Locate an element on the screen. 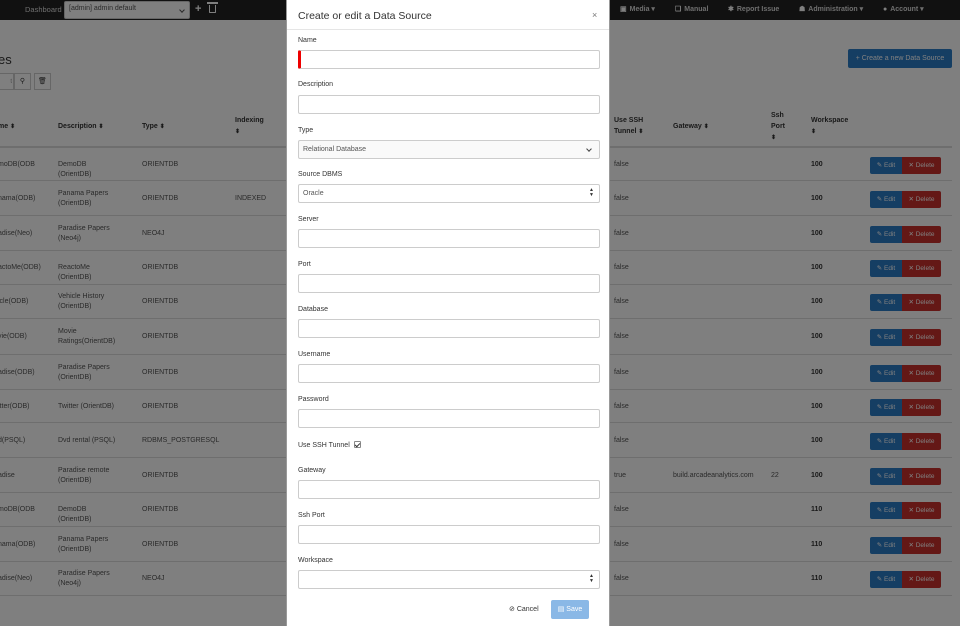  gateway-label: Gateway is located at coordinates (312, 470).